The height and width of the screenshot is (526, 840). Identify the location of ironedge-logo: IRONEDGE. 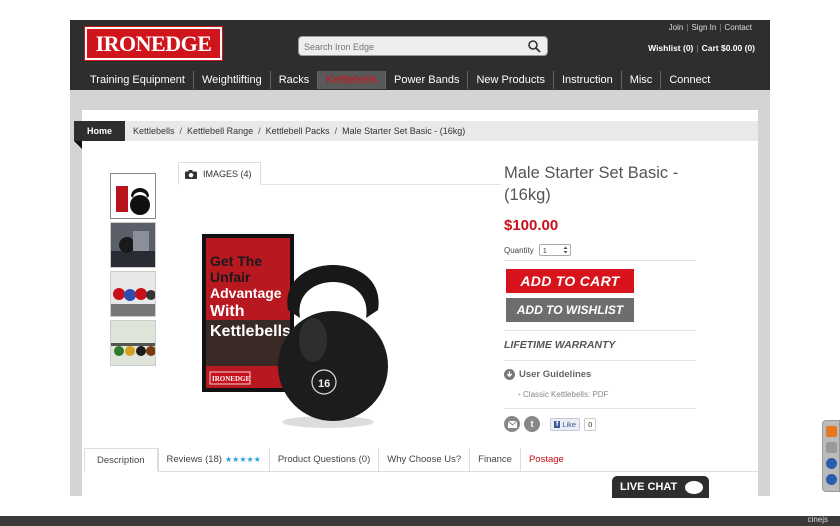
(153, 43).